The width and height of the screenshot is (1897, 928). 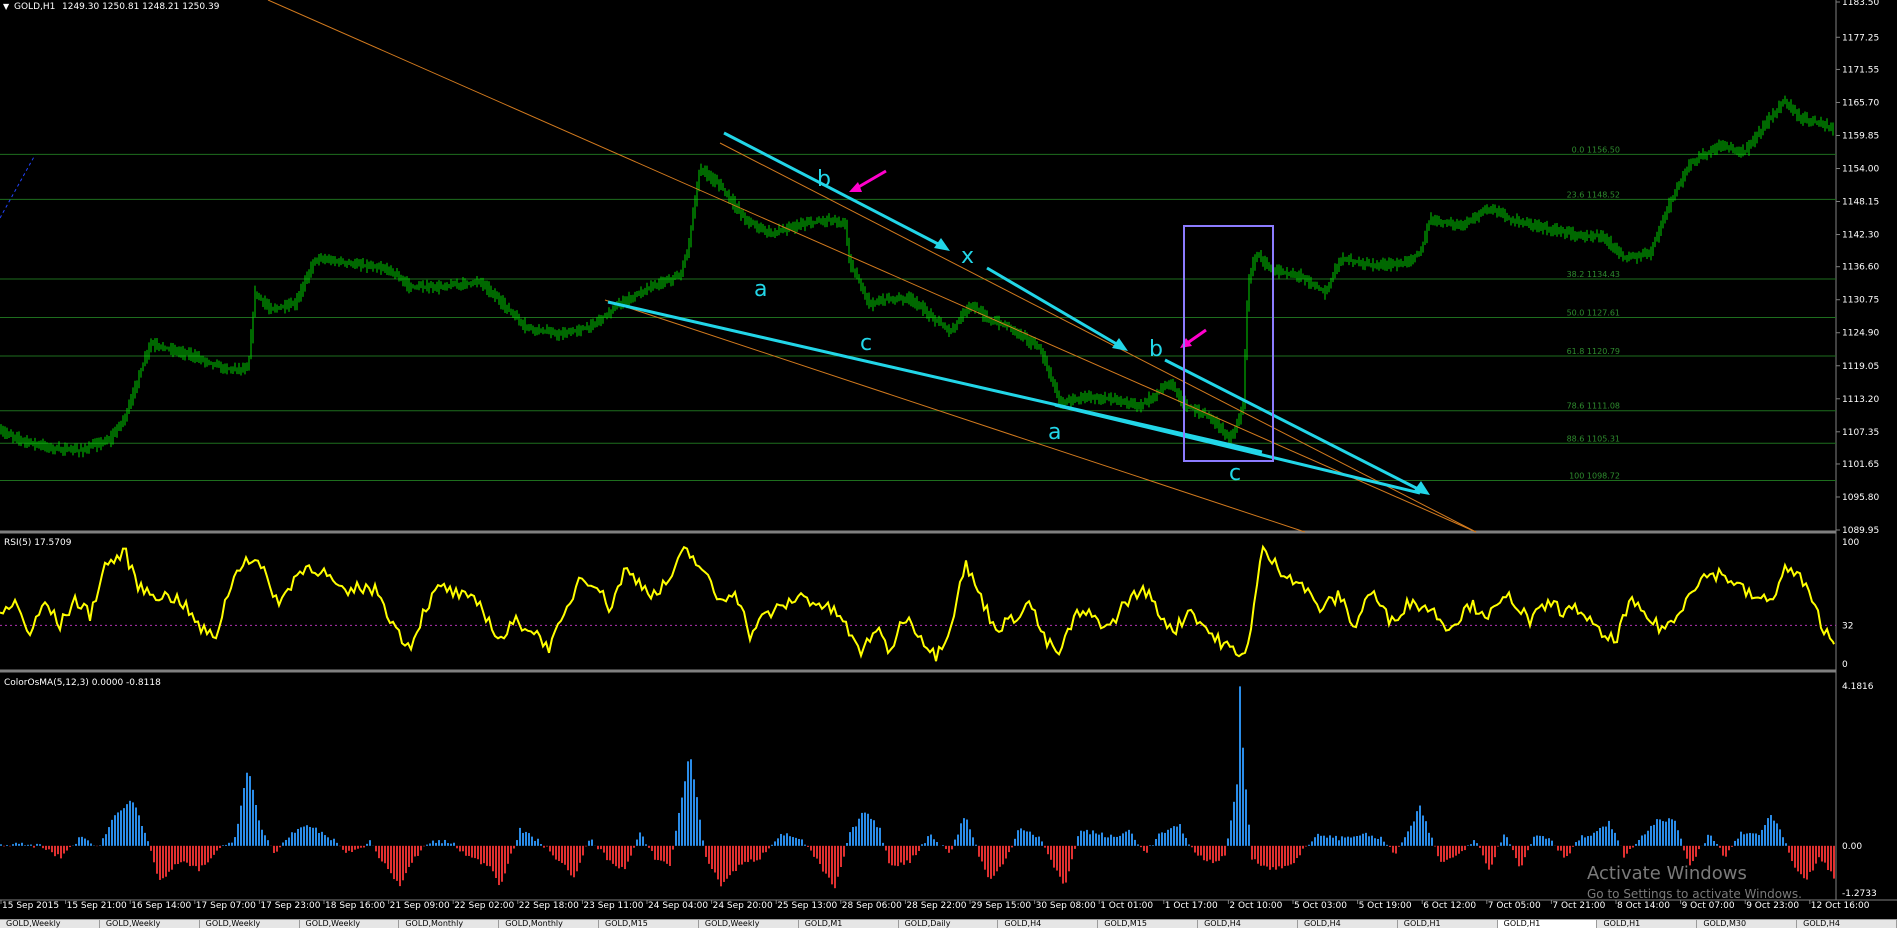 I want to click on price-tick-label: 1101.65, so click(x=1860, y=465).